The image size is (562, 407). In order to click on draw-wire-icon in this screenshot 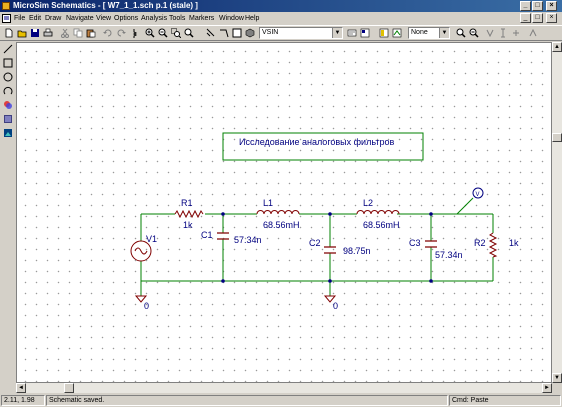, I will do `click(137, 33)`.